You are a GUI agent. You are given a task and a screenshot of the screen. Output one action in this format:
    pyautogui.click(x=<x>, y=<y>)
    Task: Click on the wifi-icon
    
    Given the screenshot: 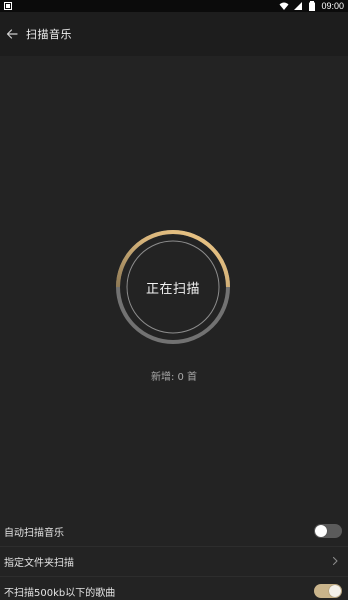 What is the action you would take?
    pyautogui.click(x=284, y=6)
    